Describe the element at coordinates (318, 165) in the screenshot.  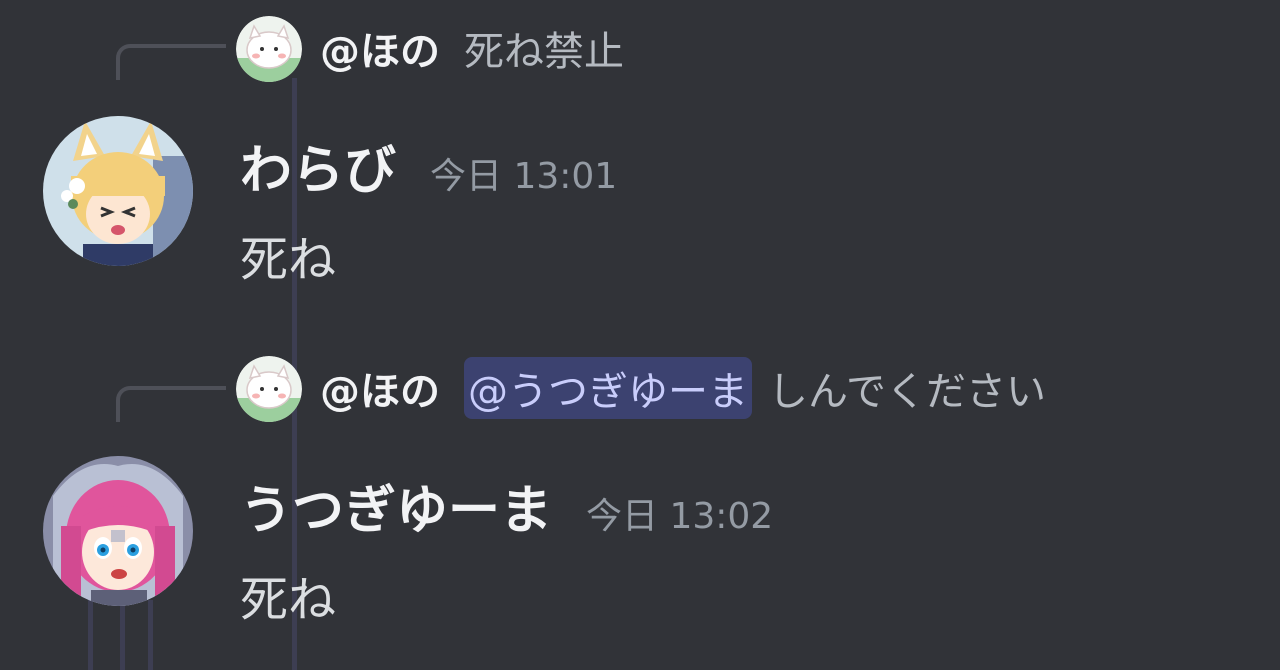
I see `username: わらび` at that location.